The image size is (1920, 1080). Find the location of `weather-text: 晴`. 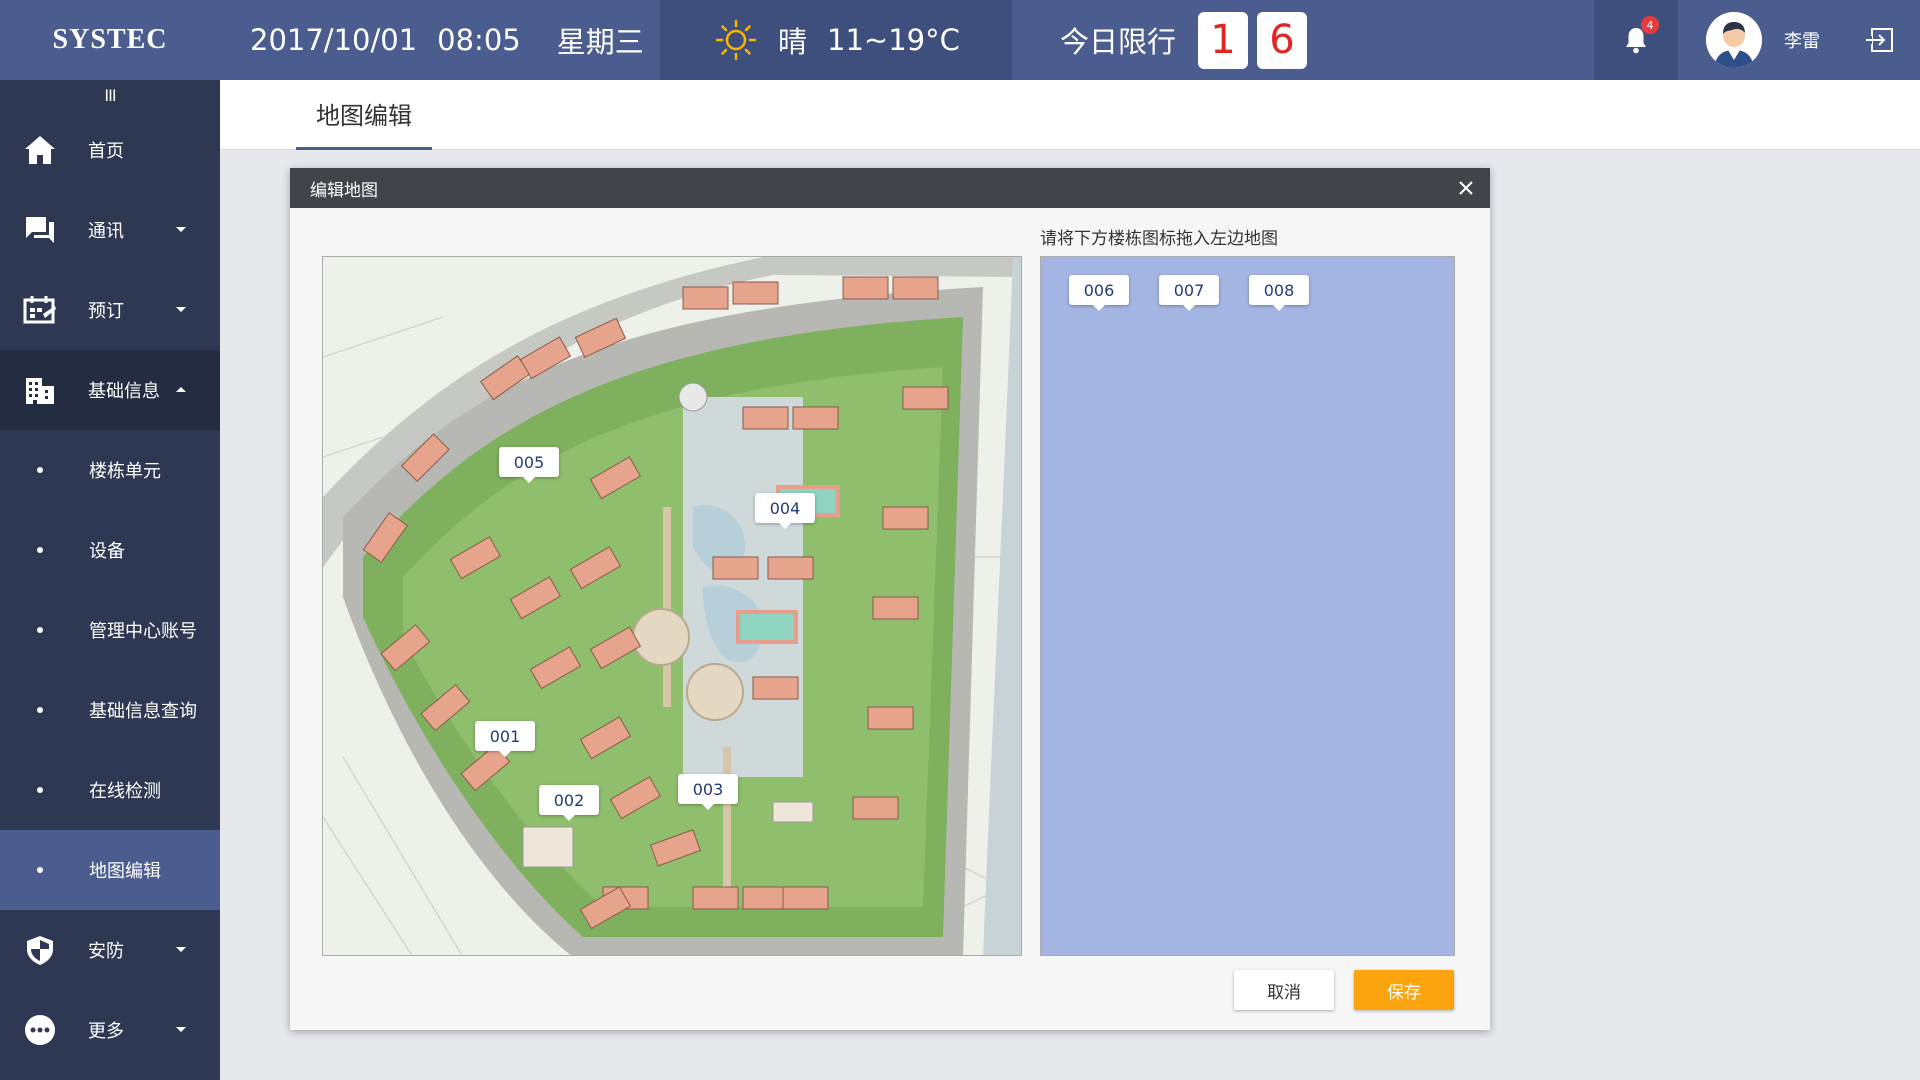

weather-text: 晴 is located at coordinates (793, 42).